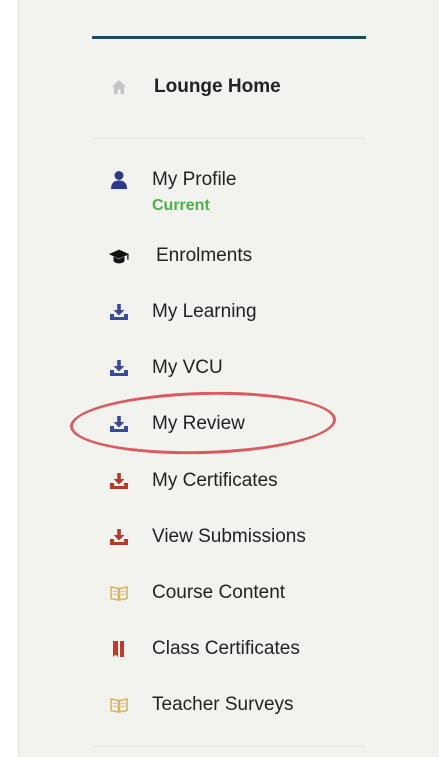 The image size is (439, 757). I want to click on sidebar-item-label: Course Content, so click(219, 592).